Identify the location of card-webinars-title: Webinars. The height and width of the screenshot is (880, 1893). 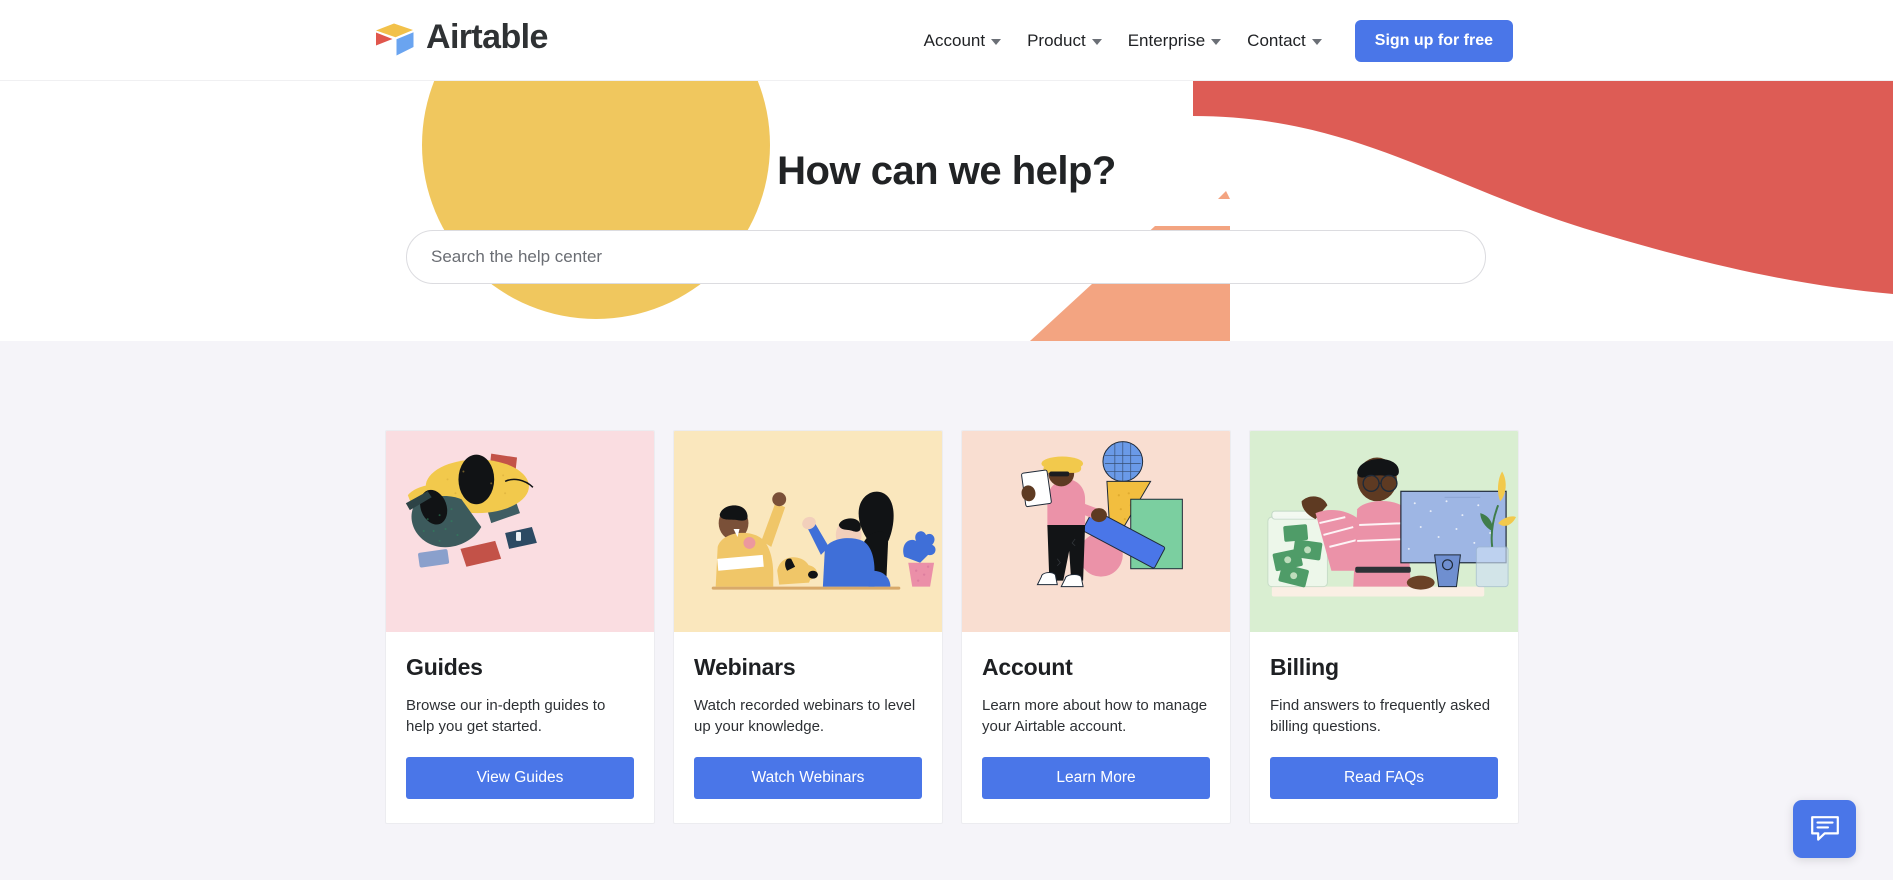
(745, 667).